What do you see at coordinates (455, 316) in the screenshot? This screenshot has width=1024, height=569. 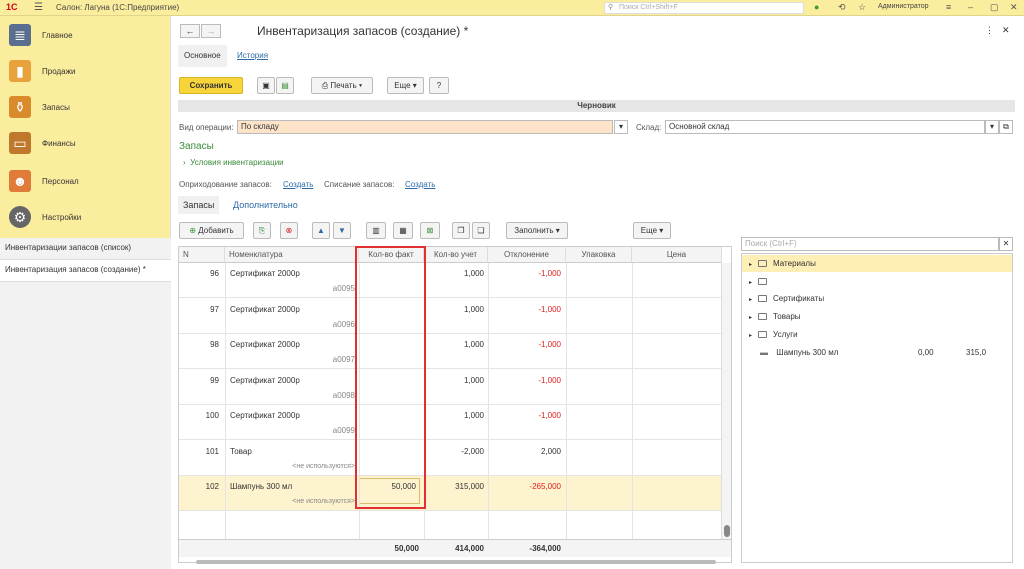 I see `table-row: 97 Сертификат 2000р а0096 1,000 -1,000` at bounding box center [455, 316].